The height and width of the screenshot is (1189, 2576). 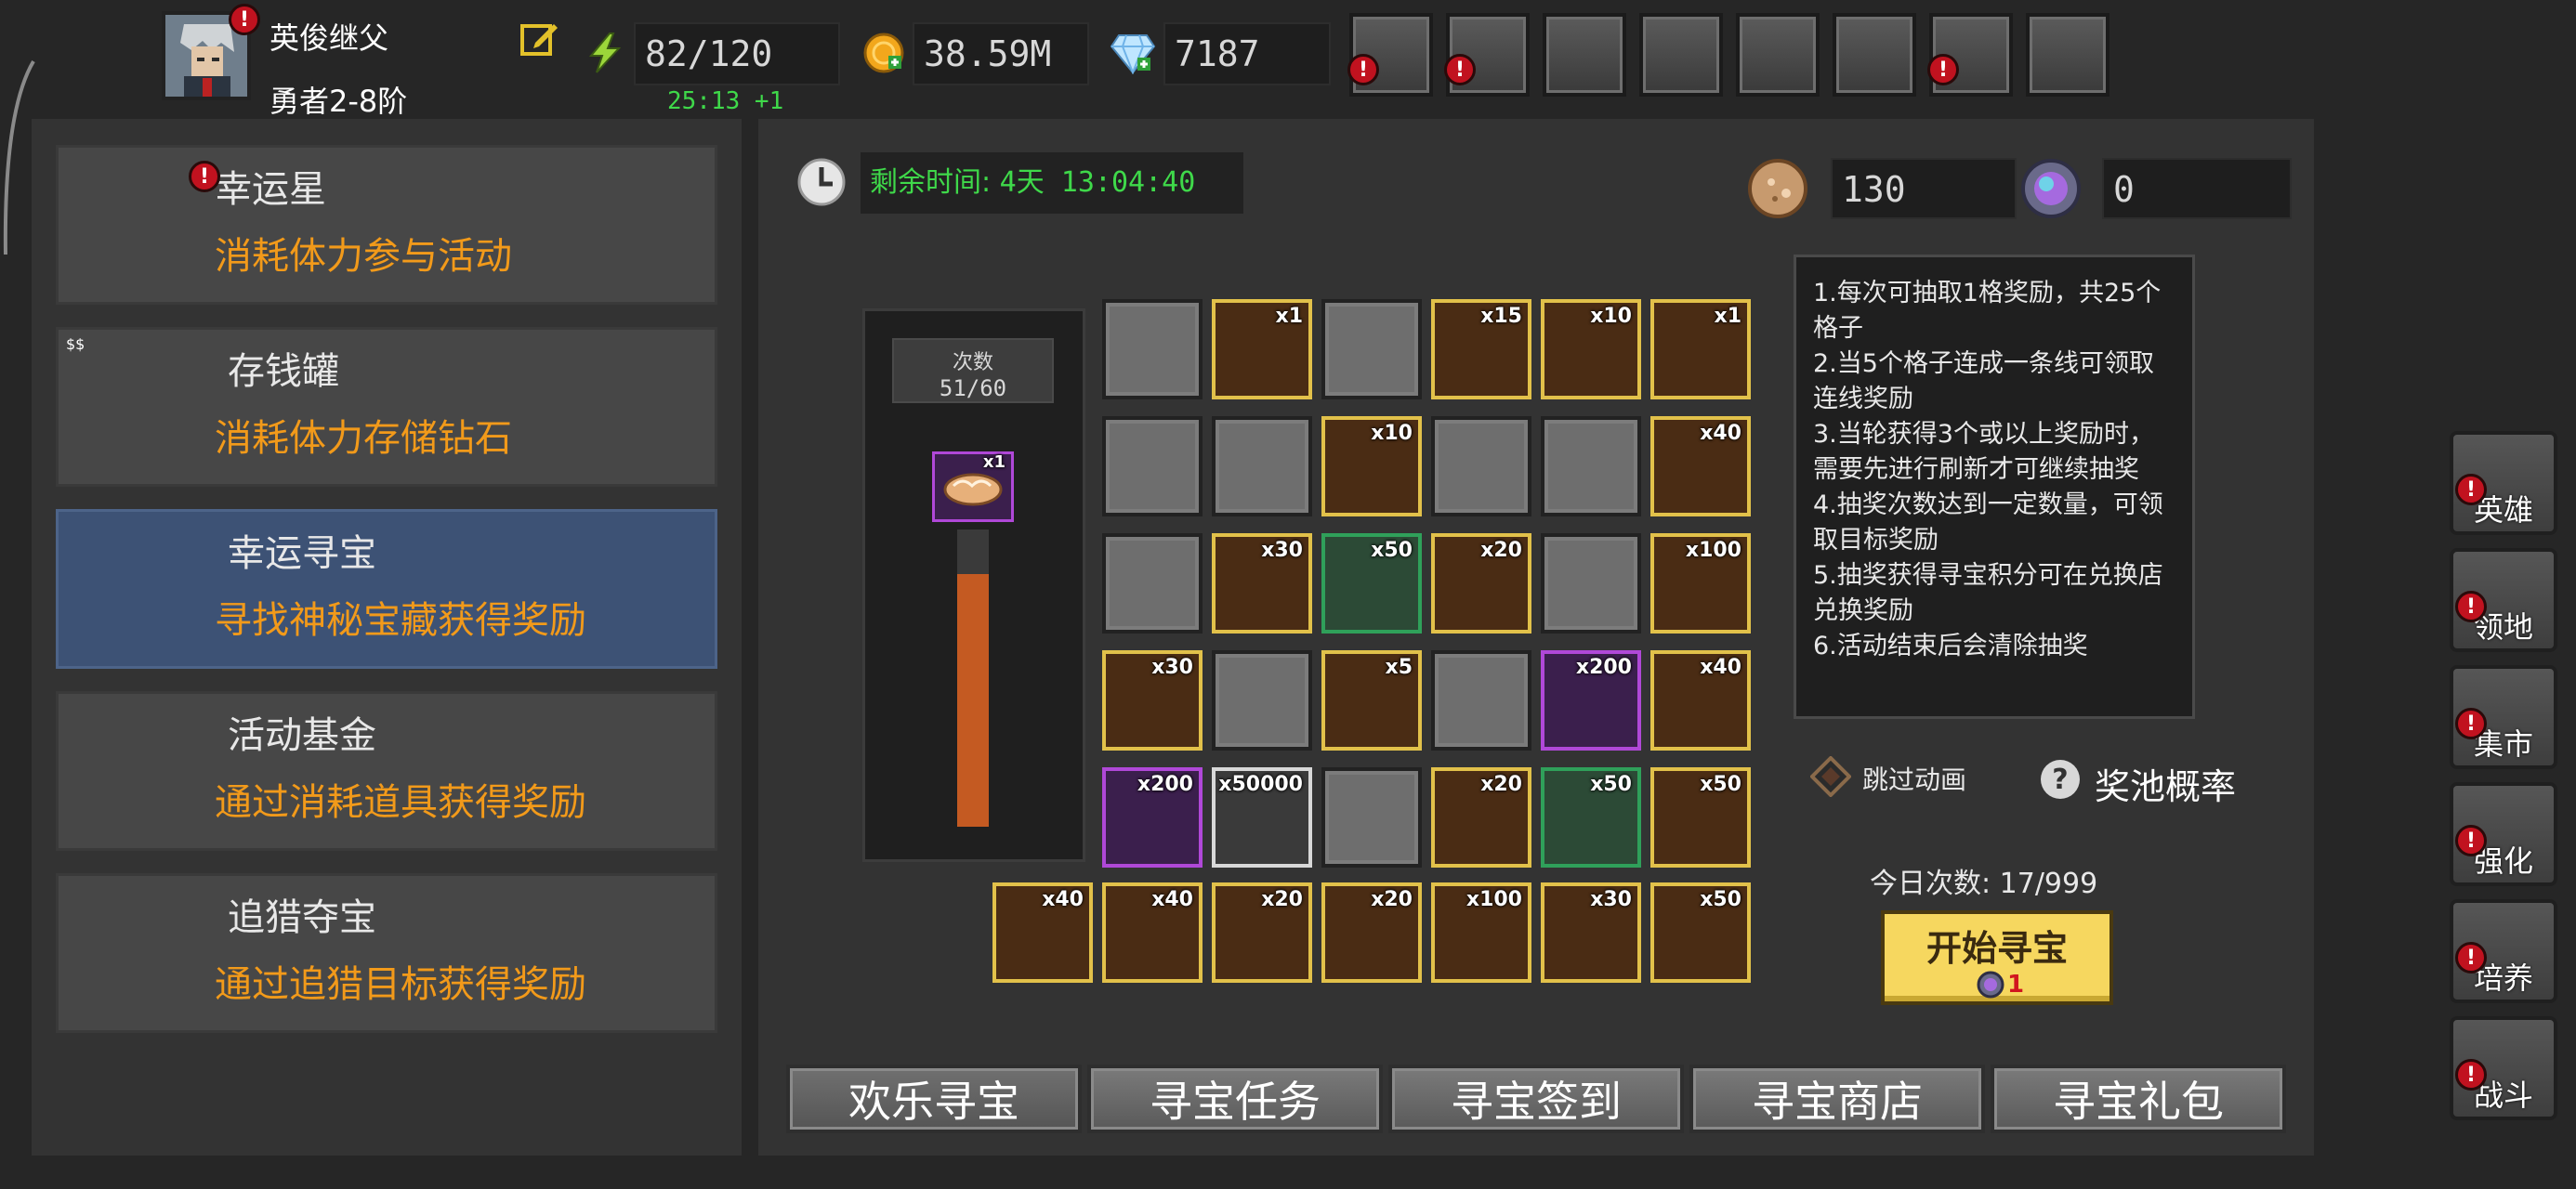 I want to click on tab-0: 欢乐寻宝, so click(x=934, y=1099).